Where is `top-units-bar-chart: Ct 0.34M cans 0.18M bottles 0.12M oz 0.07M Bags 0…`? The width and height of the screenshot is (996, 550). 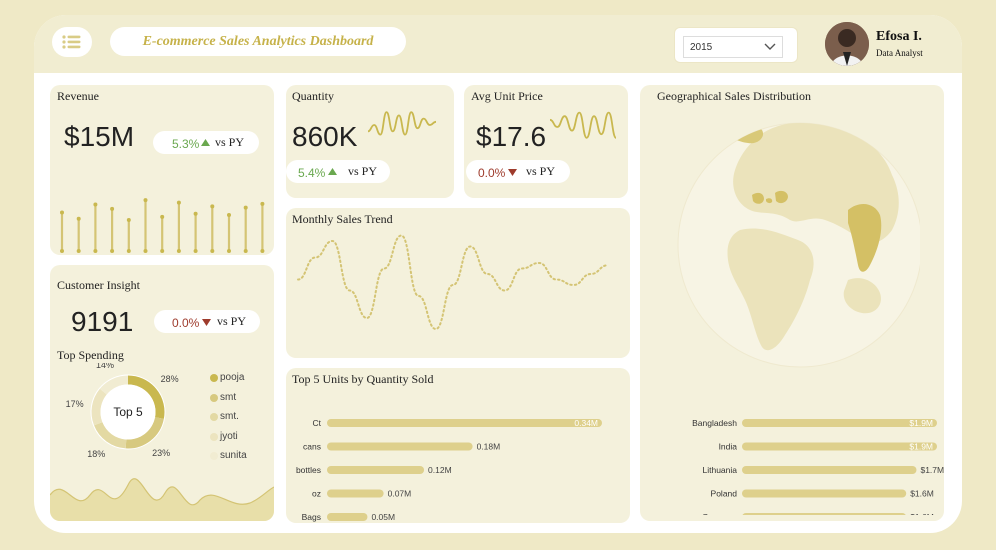 top-units-bar-chart: Ct 0.34M cans 0.18M bottles 0.12M oz 0.07M Bags 0… is located at coordinates (449, 470).